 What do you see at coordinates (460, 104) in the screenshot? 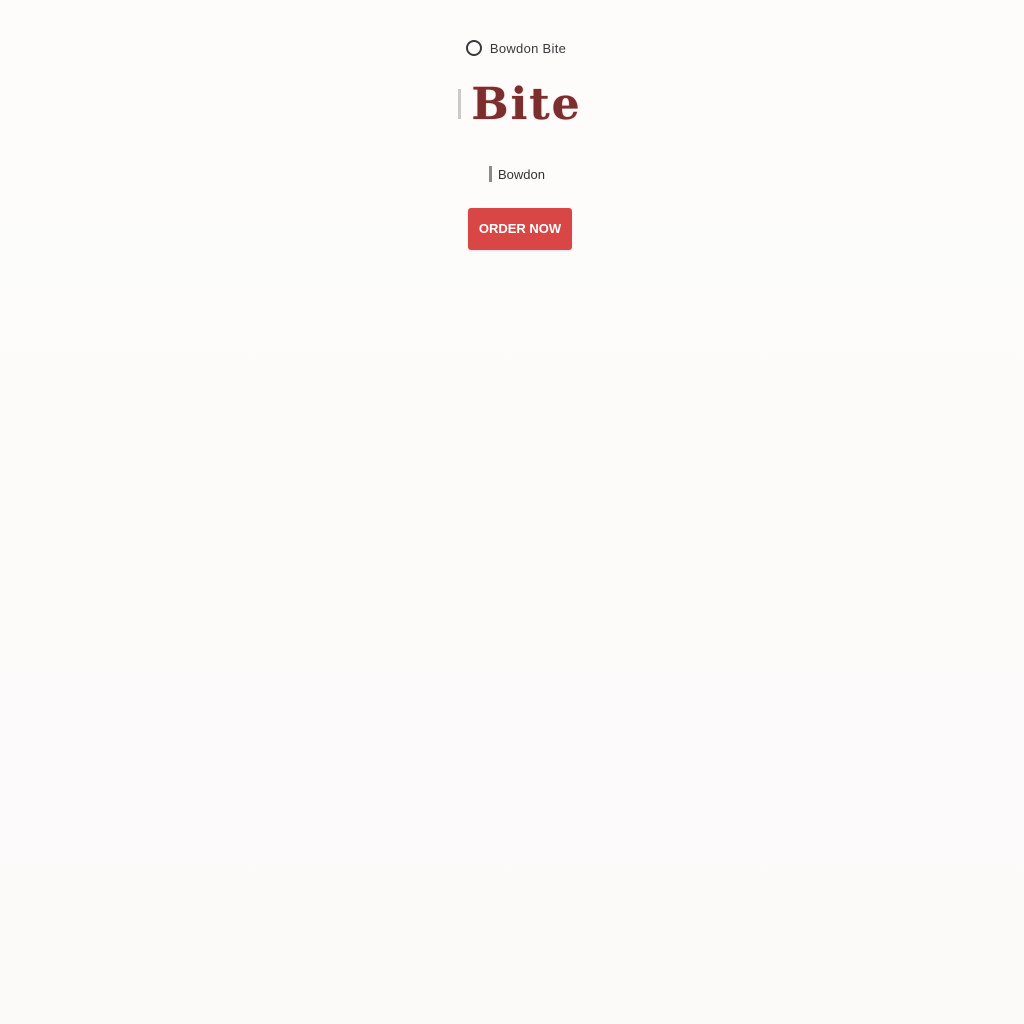
I see `brand-divider` at bounding box center [460, 104].